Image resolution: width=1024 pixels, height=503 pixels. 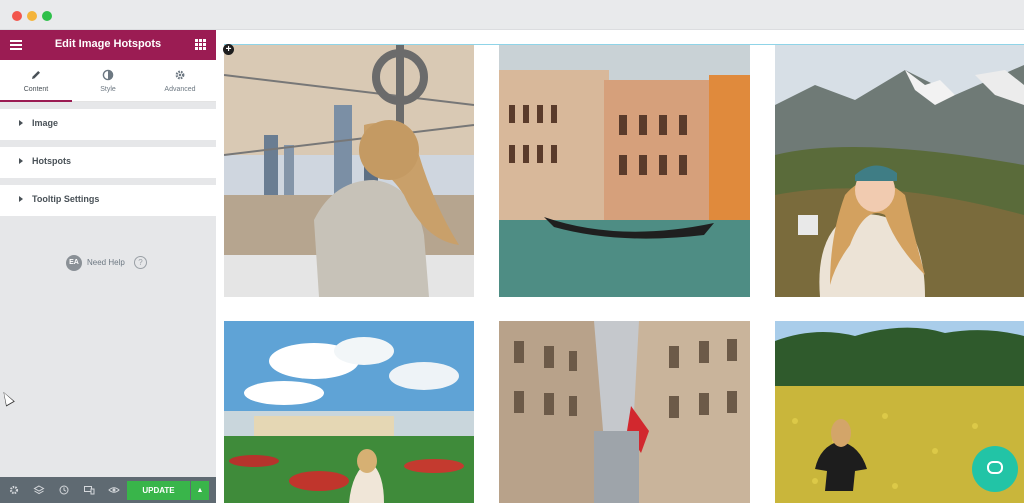 I want to click on layers-icon, so click(x=39, y=490).